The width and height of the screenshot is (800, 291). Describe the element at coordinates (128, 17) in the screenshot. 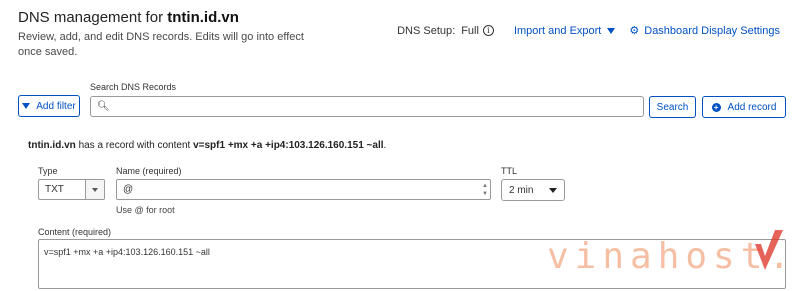

I see `page-title: DNS management for tntin.id.vn` at that location.